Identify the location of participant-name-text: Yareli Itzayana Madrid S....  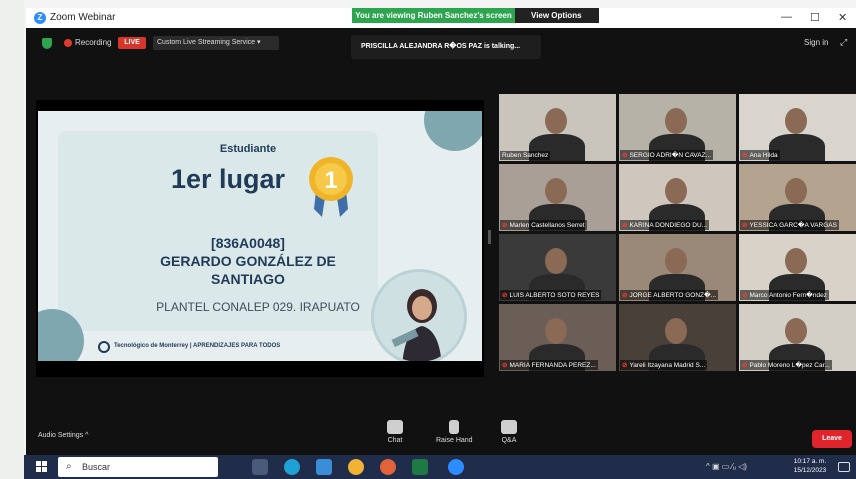
(667, 365).